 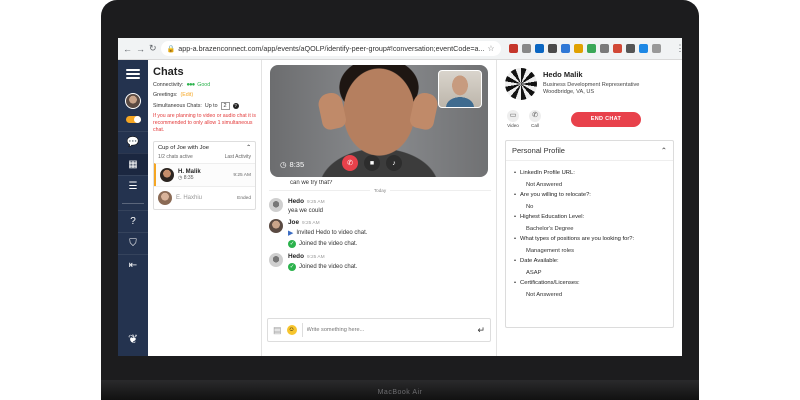 What do you see at coordinates (606, 119) in the screenshot?
I see `end-chat-button: END CHAT` at bounding box center [606, 119].